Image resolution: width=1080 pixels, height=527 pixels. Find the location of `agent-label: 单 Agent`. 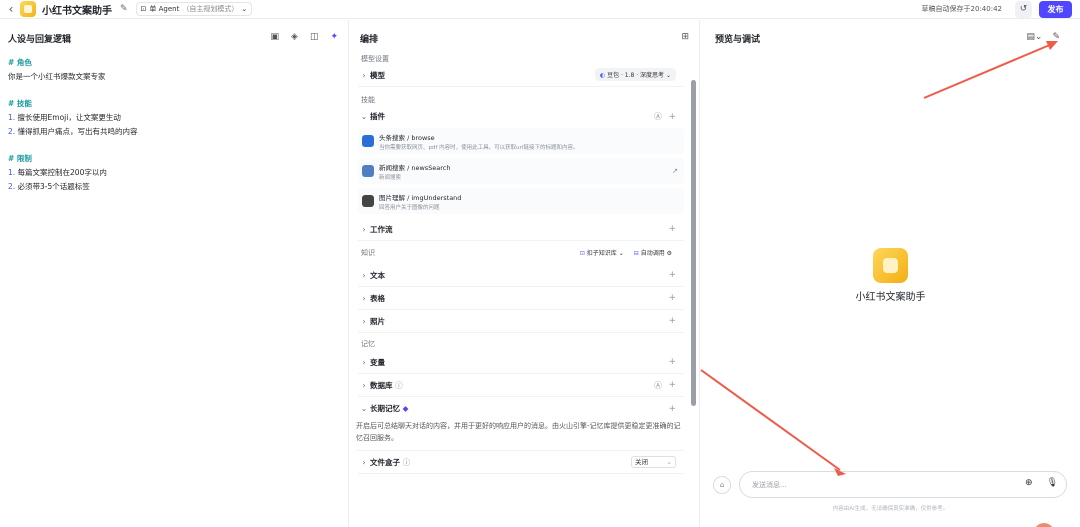

agent-label: 单 Agent is located at coordinates (164, 9).